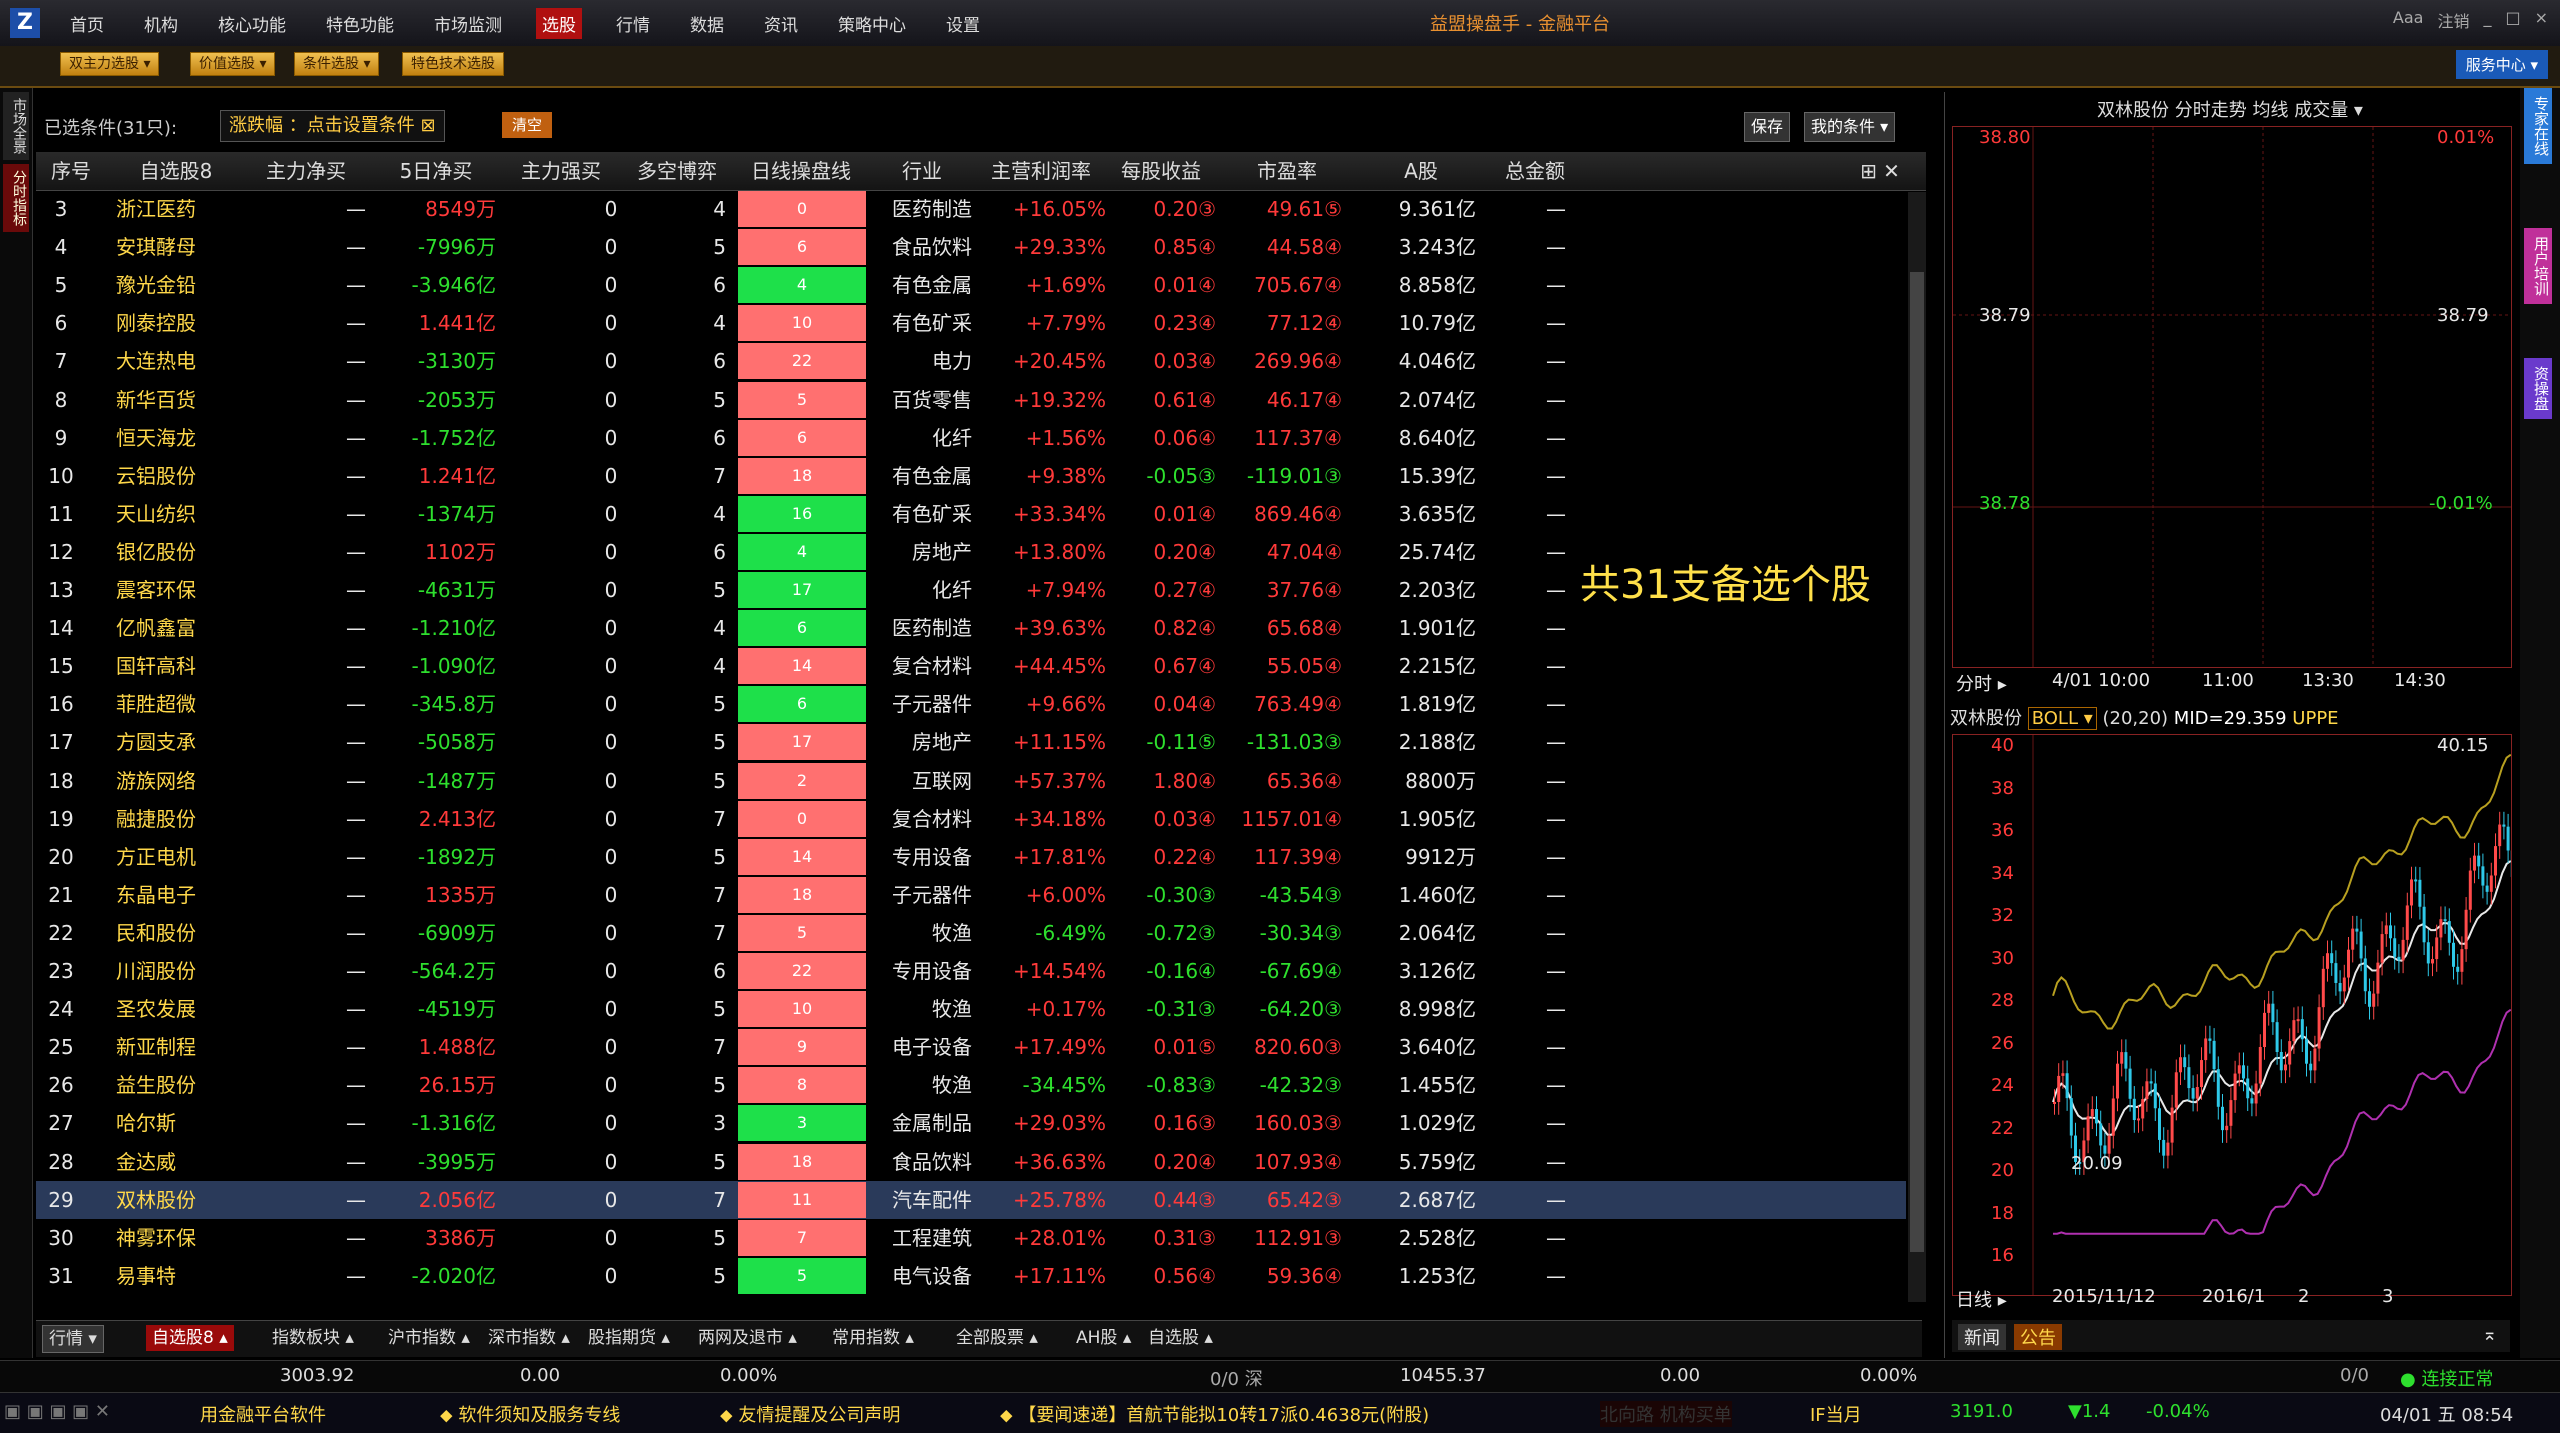 This screenshot has width=2560, height=1433. Describe the element at coordinates (1982, 1337) in the screenshot. I see `tab-news: 新闻` at that location.